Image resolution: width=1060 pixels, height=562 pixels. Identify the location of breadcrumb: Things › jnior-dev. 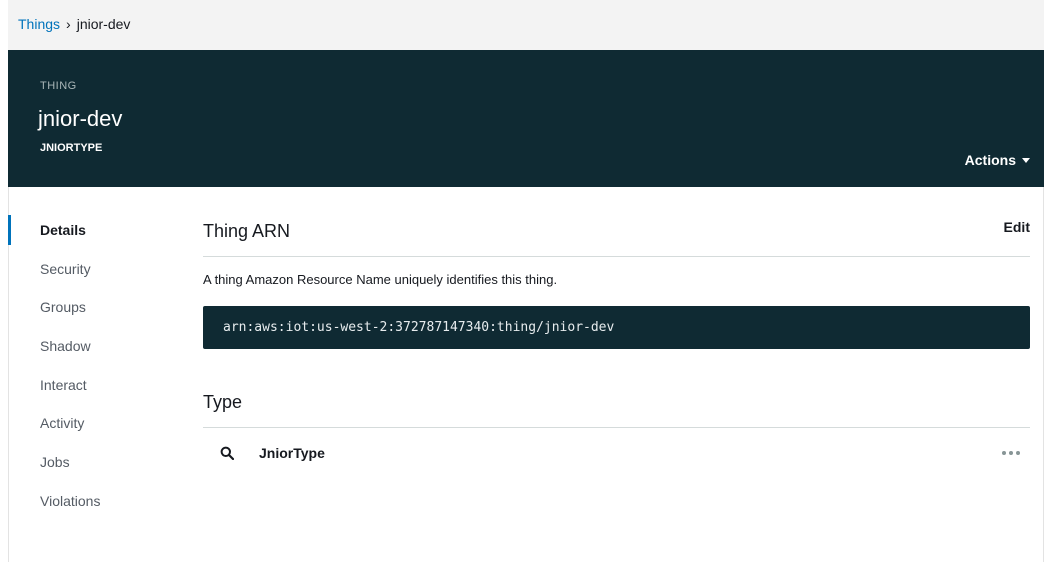
(74, 24).